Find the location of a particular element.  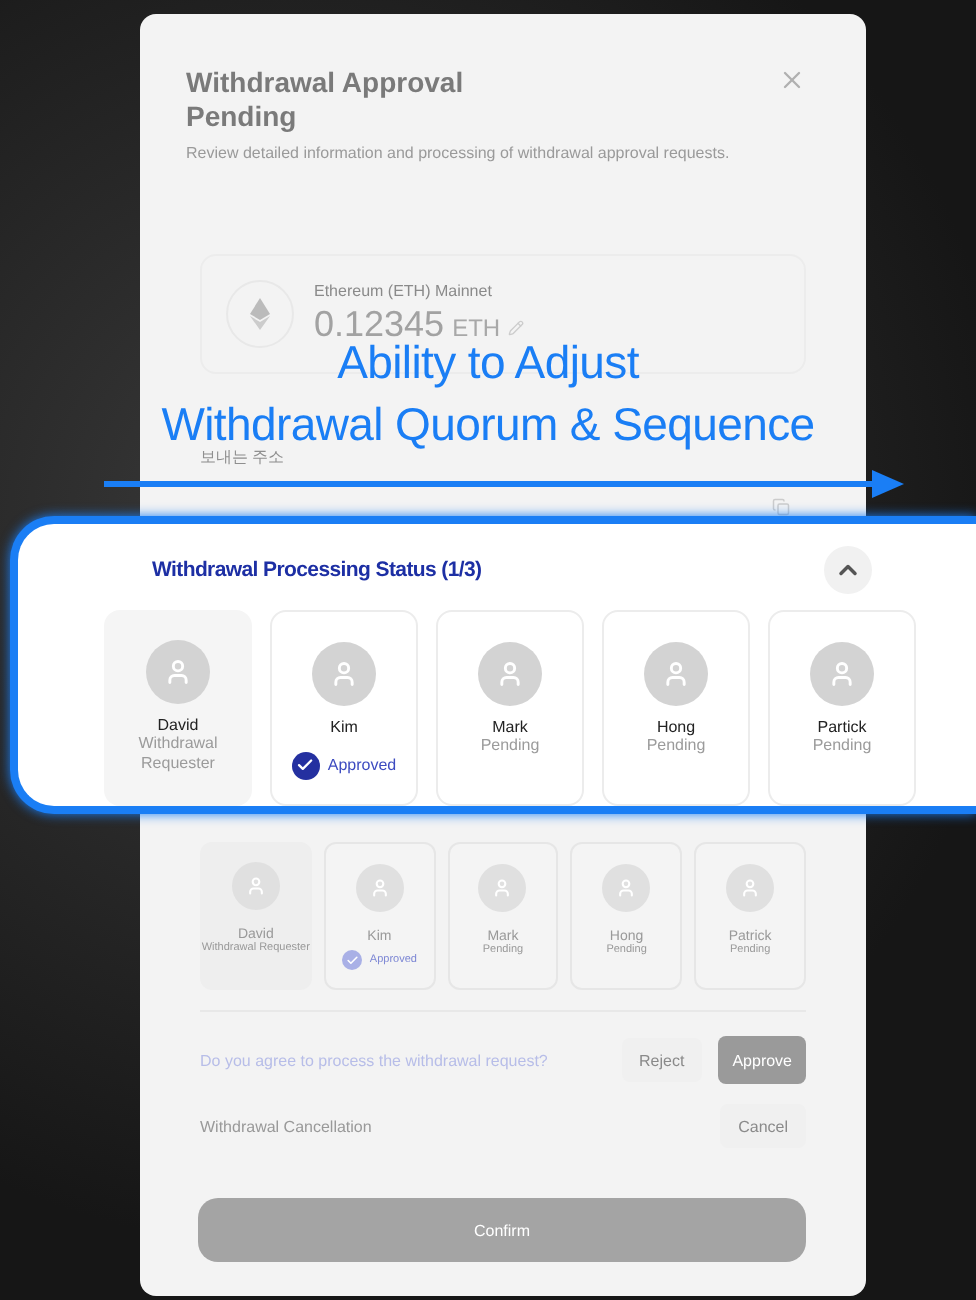

close-icon is located at coordinates (792, 80).